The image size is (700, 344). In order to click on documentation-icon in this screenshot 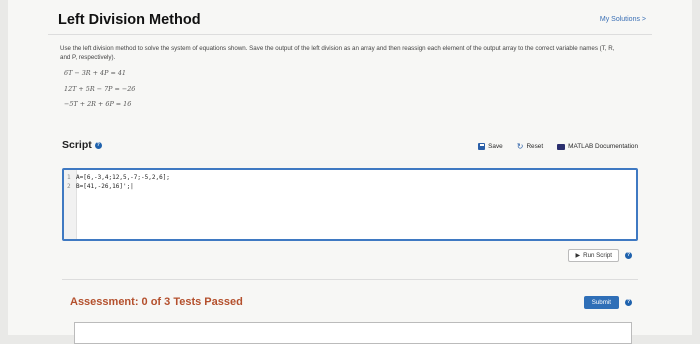, I will do `click(561, 146)`.